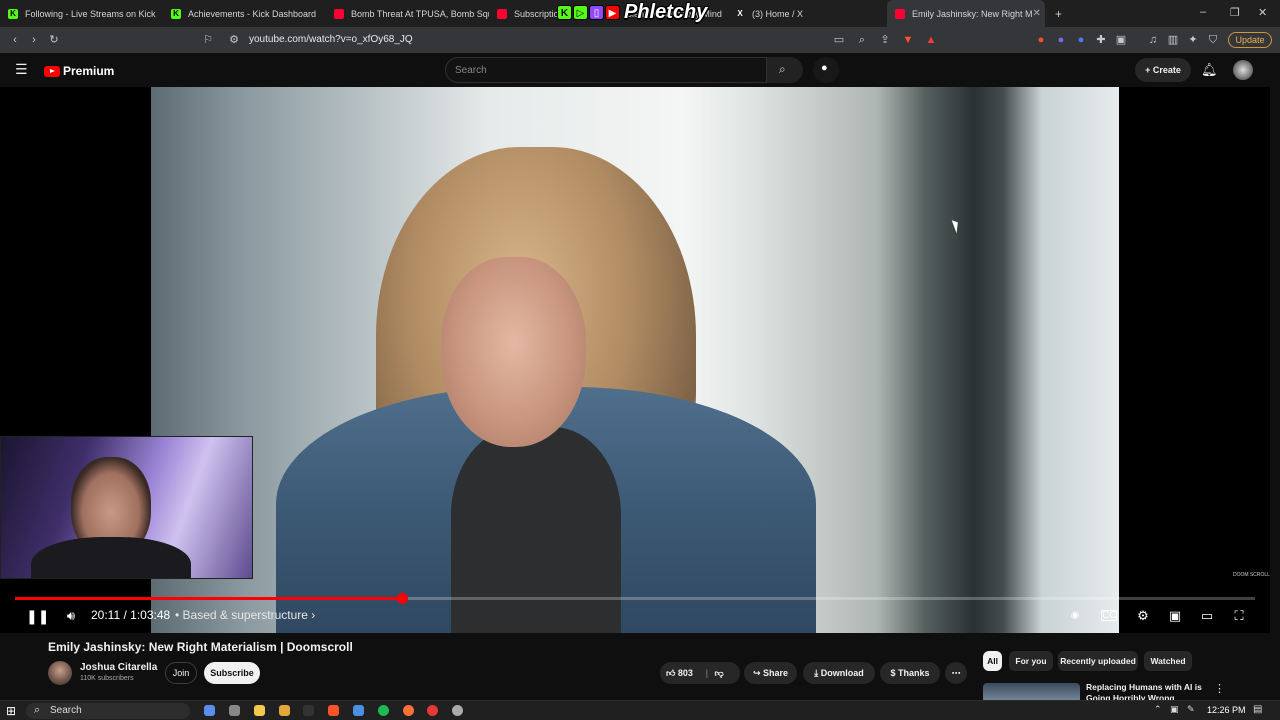  Describe the element at coordinates (1075, 616) in the screenshot. I see `autoplay-toggle-icon: ◉` at that location.